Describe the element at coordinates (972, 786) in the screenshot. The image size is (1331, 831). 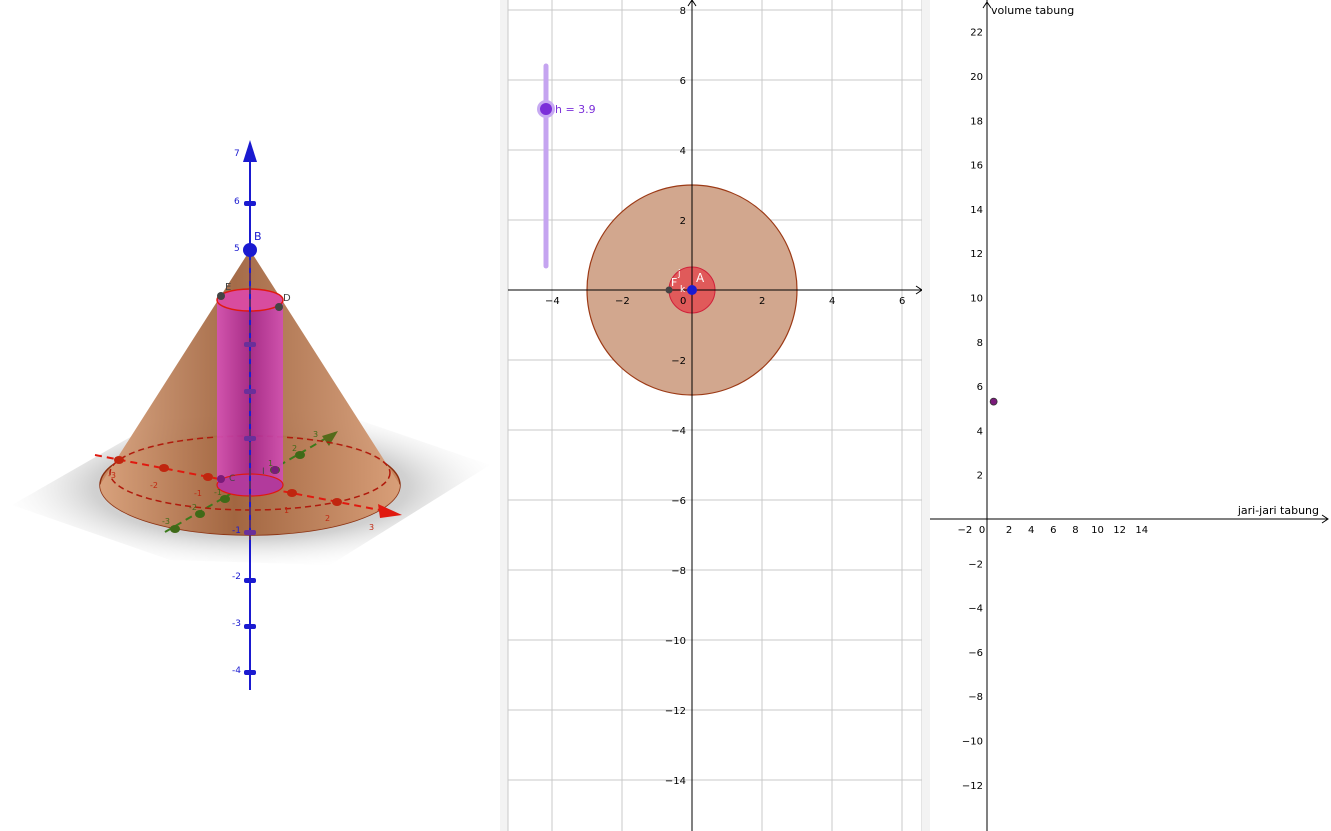
I see `y-tick-label-graph: −12` at that location.